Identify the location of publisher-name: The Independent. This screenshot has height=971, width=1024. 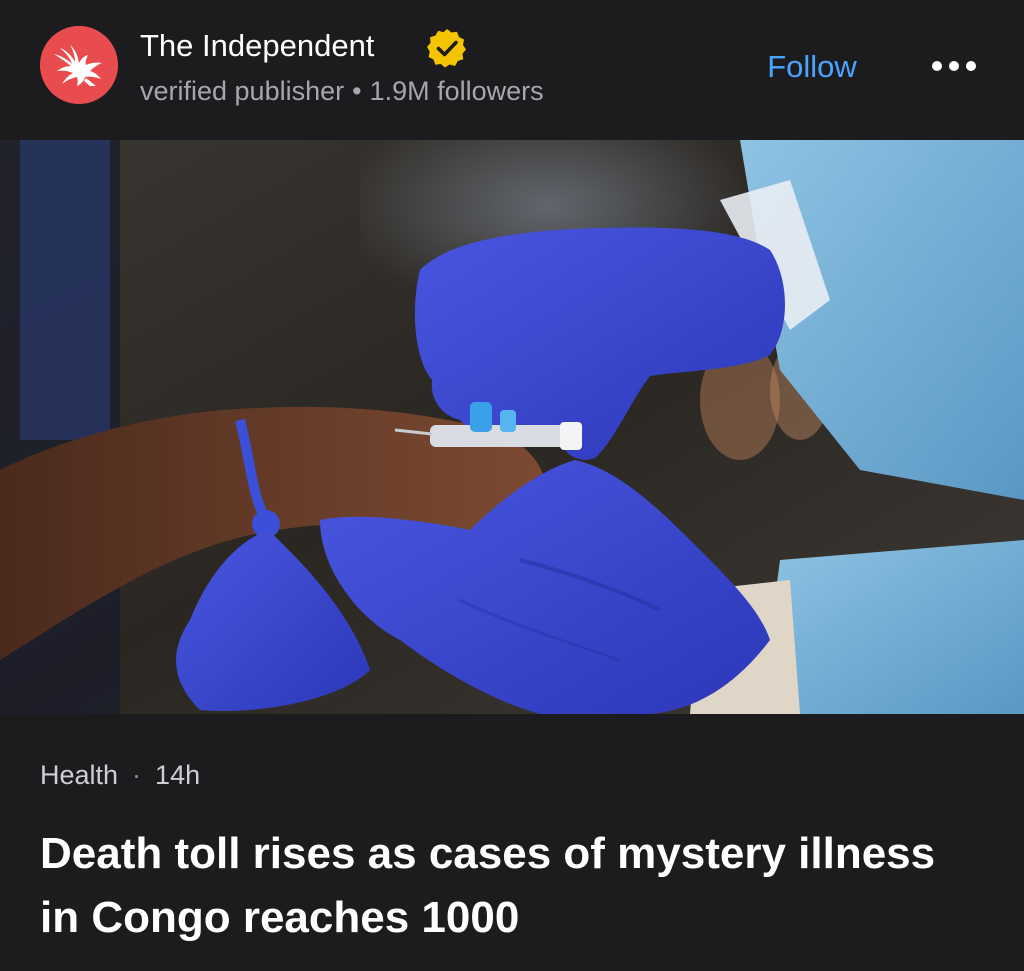
(257, 46).